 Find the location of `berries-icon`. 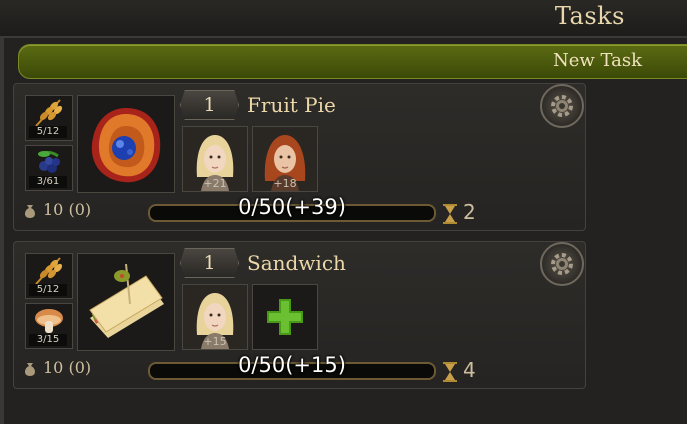

berries-icon is located at coordinates (49, 161).